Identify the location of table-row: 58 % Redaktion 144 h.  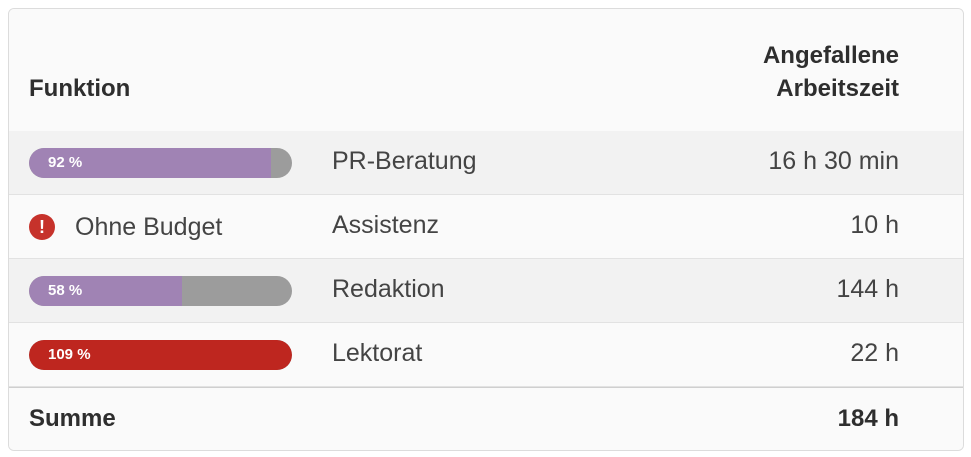
(486, 291).